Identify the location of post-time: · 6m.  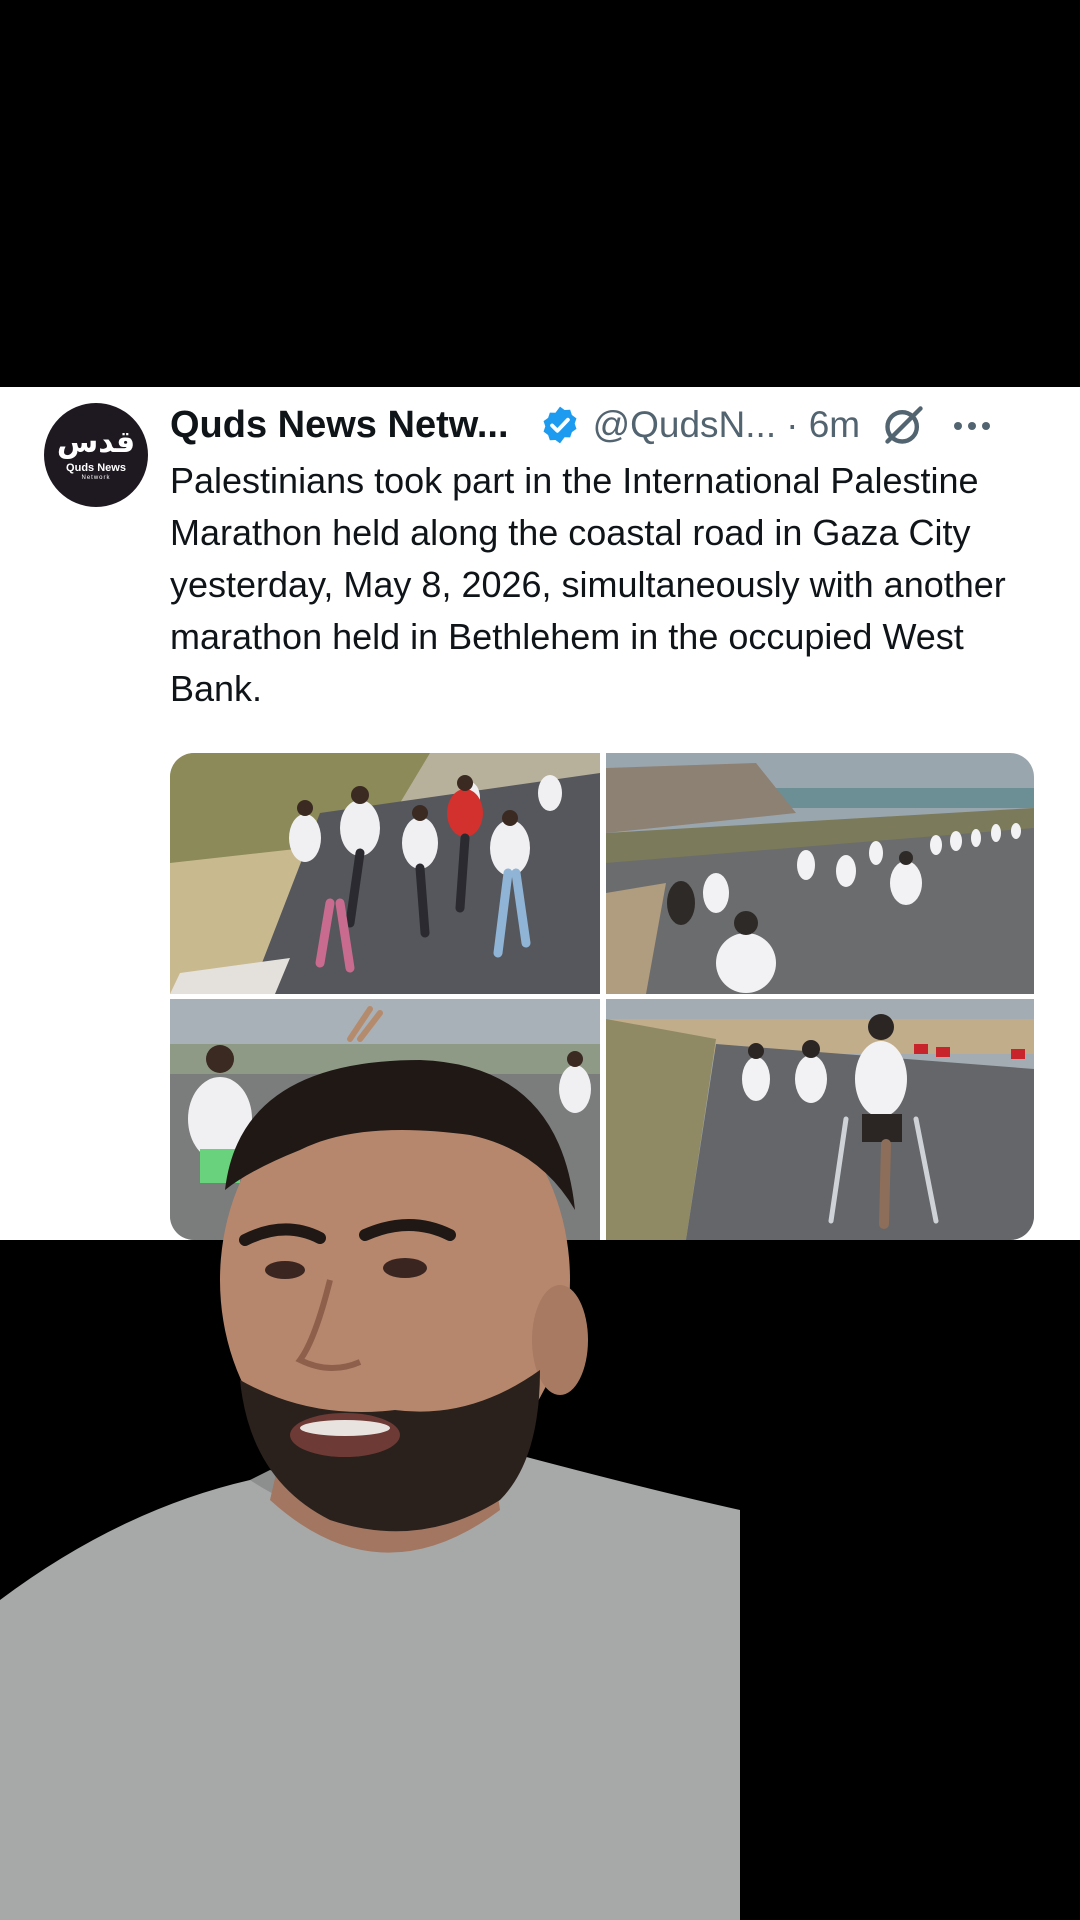
(823, 425).